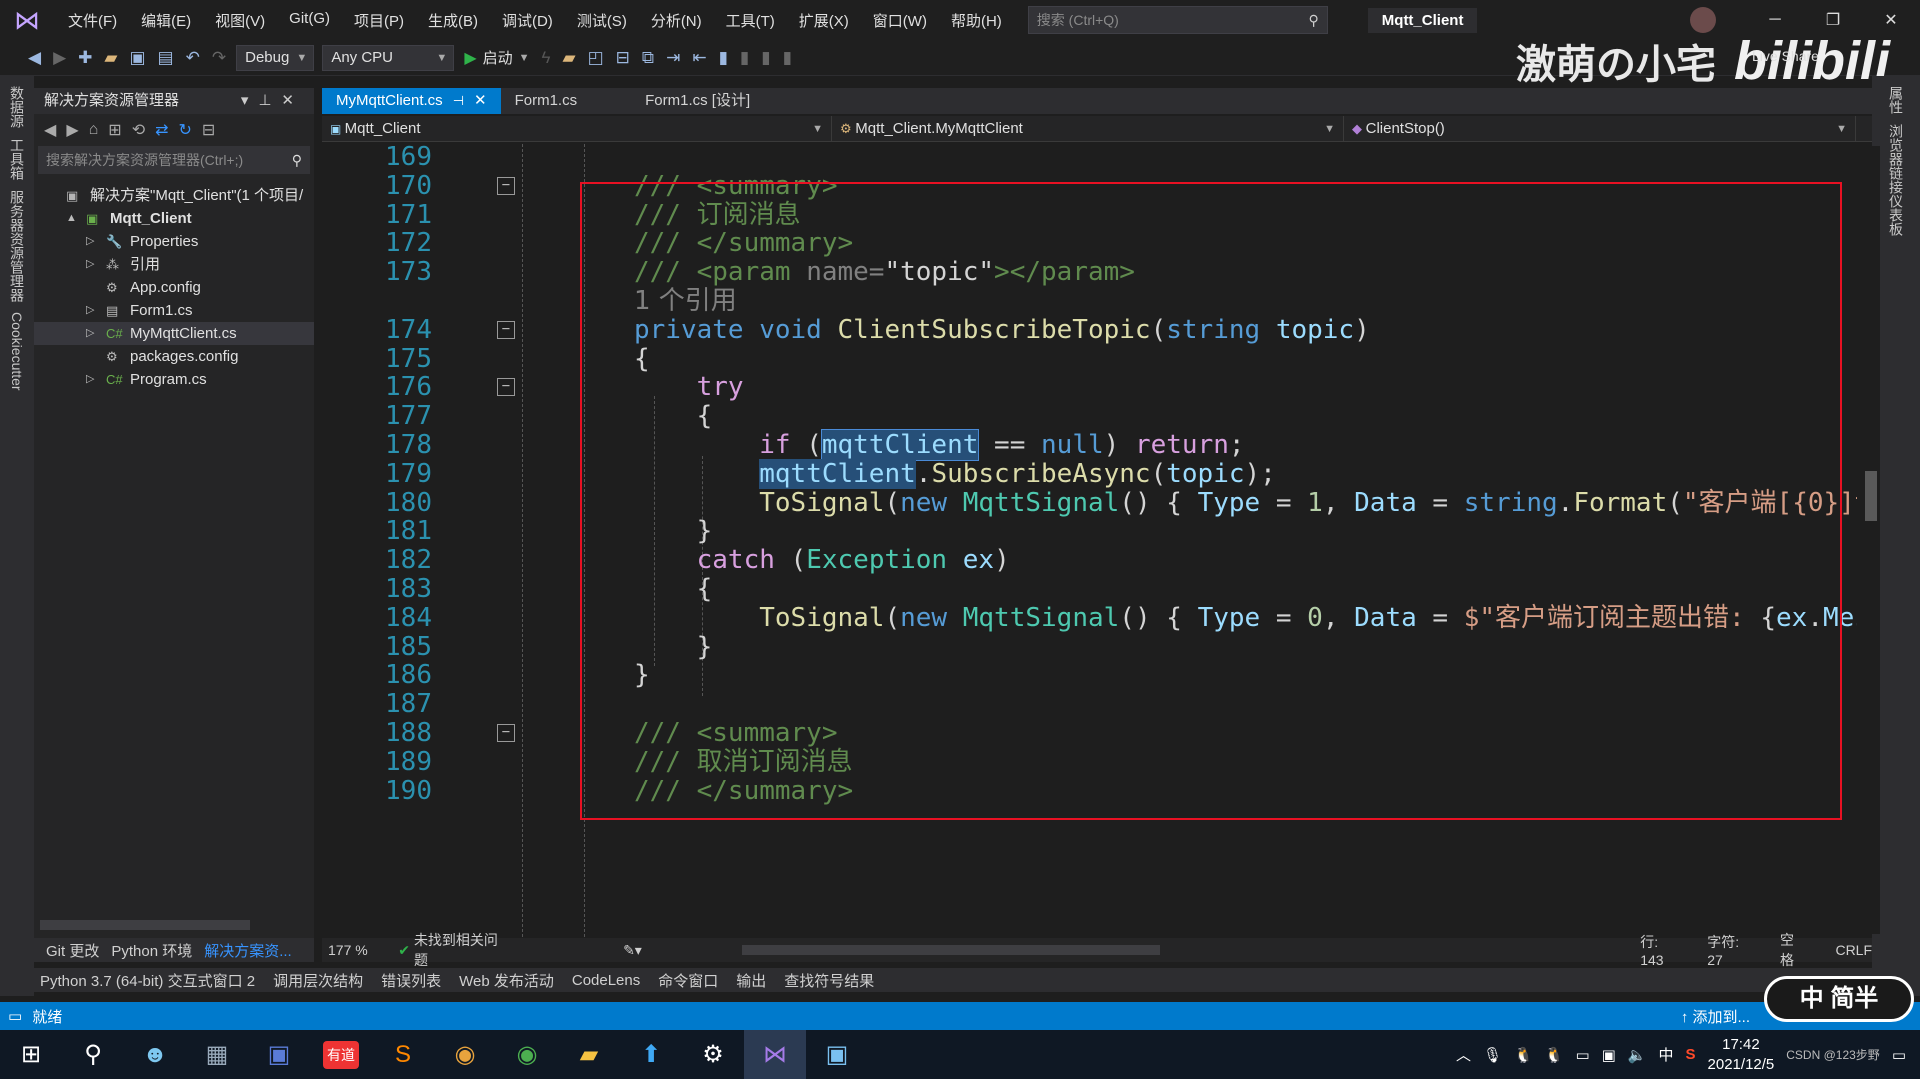 The height and width of the screenshot is (1079, 1920). I want to click on start-icon: ⊞, so click(31, 1054).